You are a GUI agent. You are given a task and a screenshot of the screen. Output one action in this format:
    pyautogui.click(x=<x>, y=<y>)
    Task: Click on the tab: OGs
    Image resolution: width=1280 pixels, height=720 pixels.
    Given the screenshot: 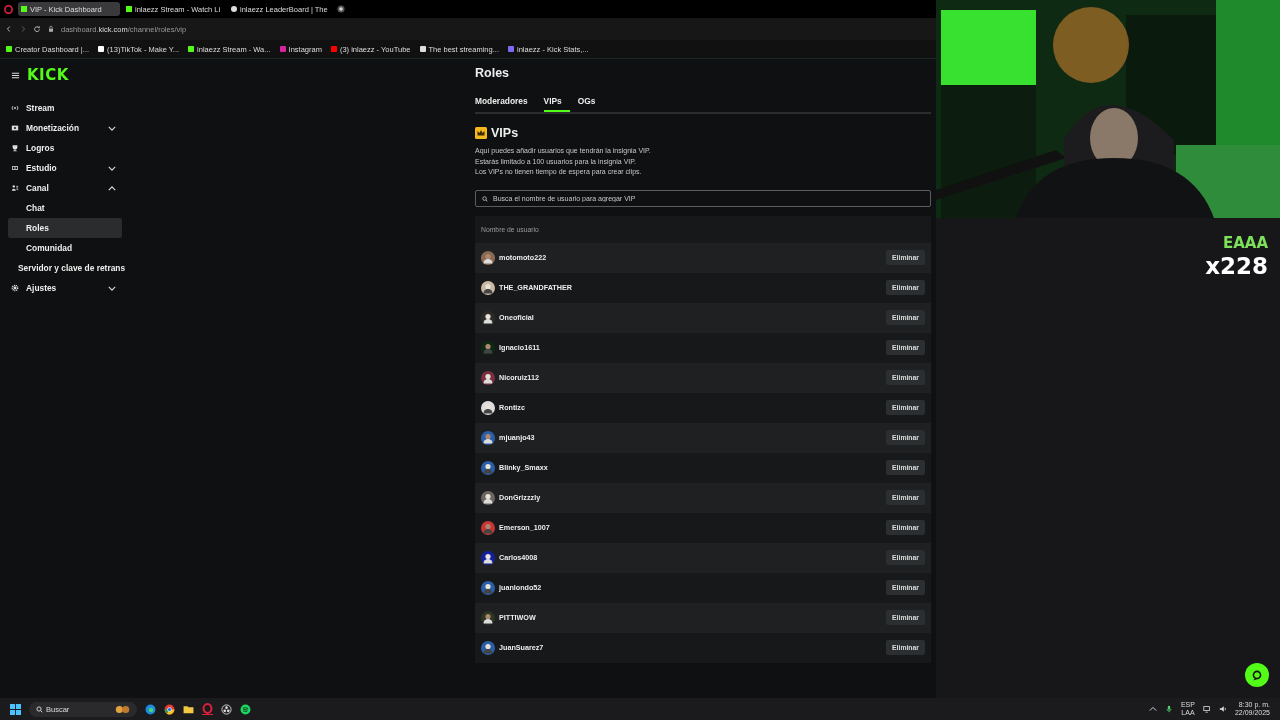 What is the action you would take?
    pyautogui.click(x=590, y=103)
    